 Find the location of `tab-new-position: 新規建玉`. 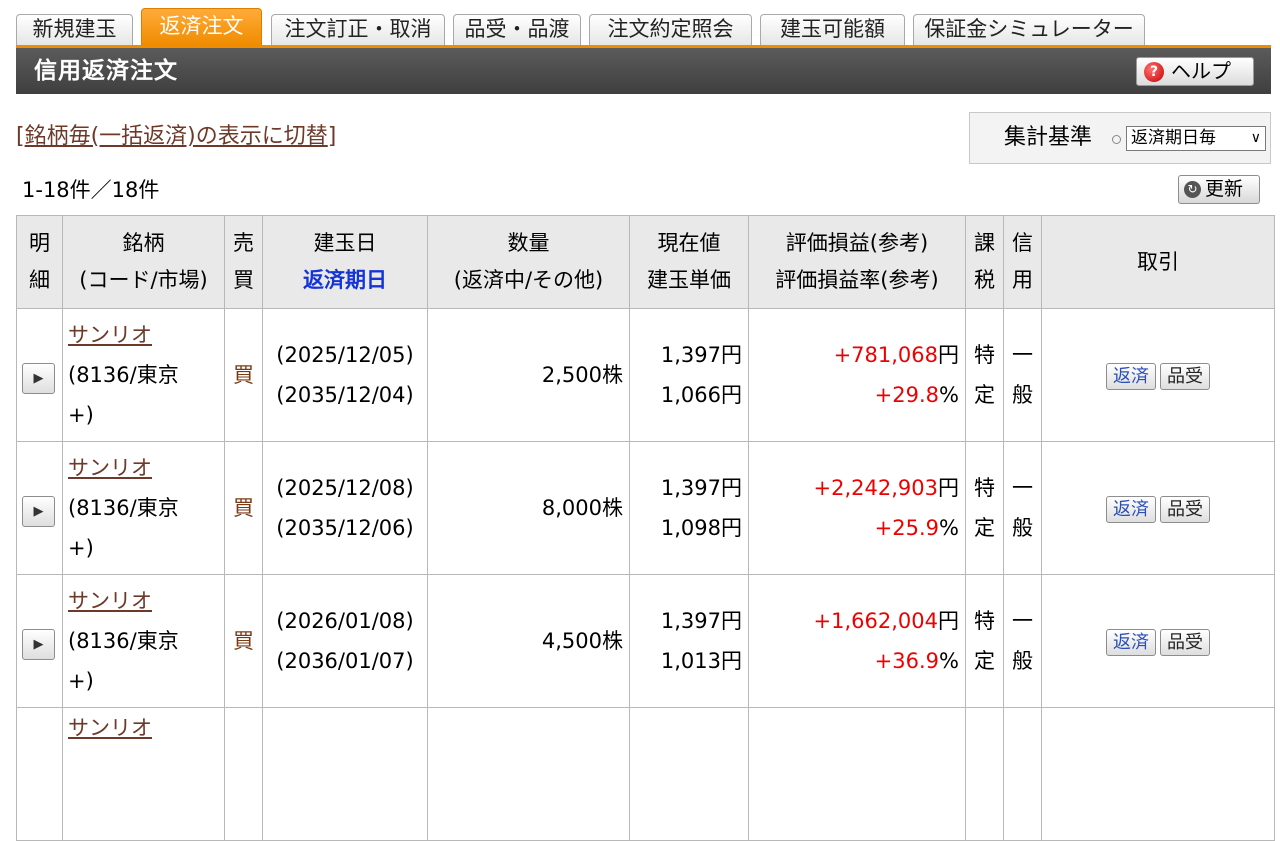

tab-new-position: 新規建玉 is located at coordinates (74, 29).